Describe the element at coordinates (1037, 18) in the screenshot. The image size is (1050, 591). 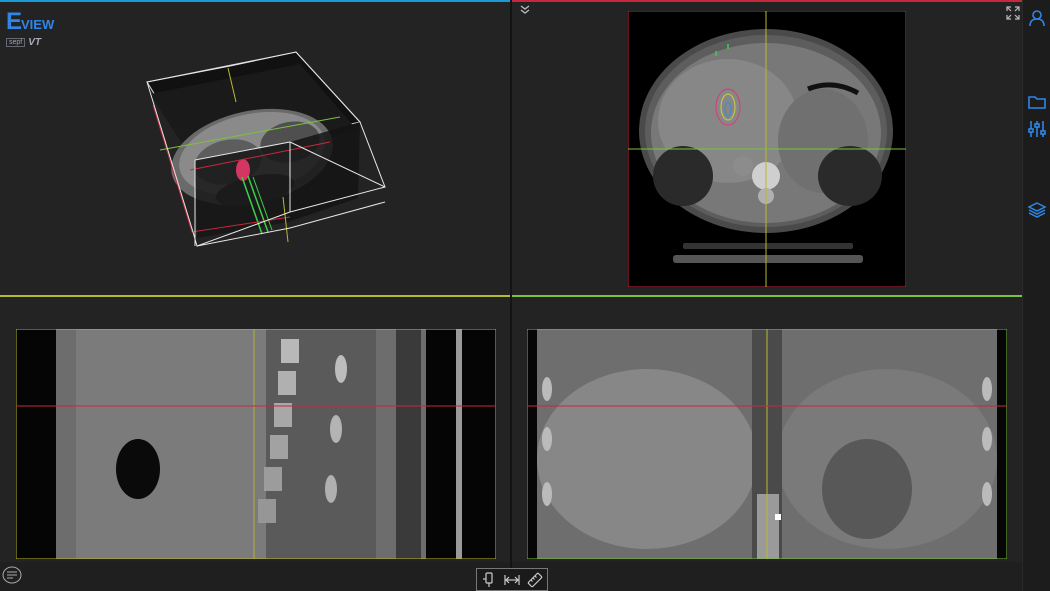
I see `user-icon` at that location.